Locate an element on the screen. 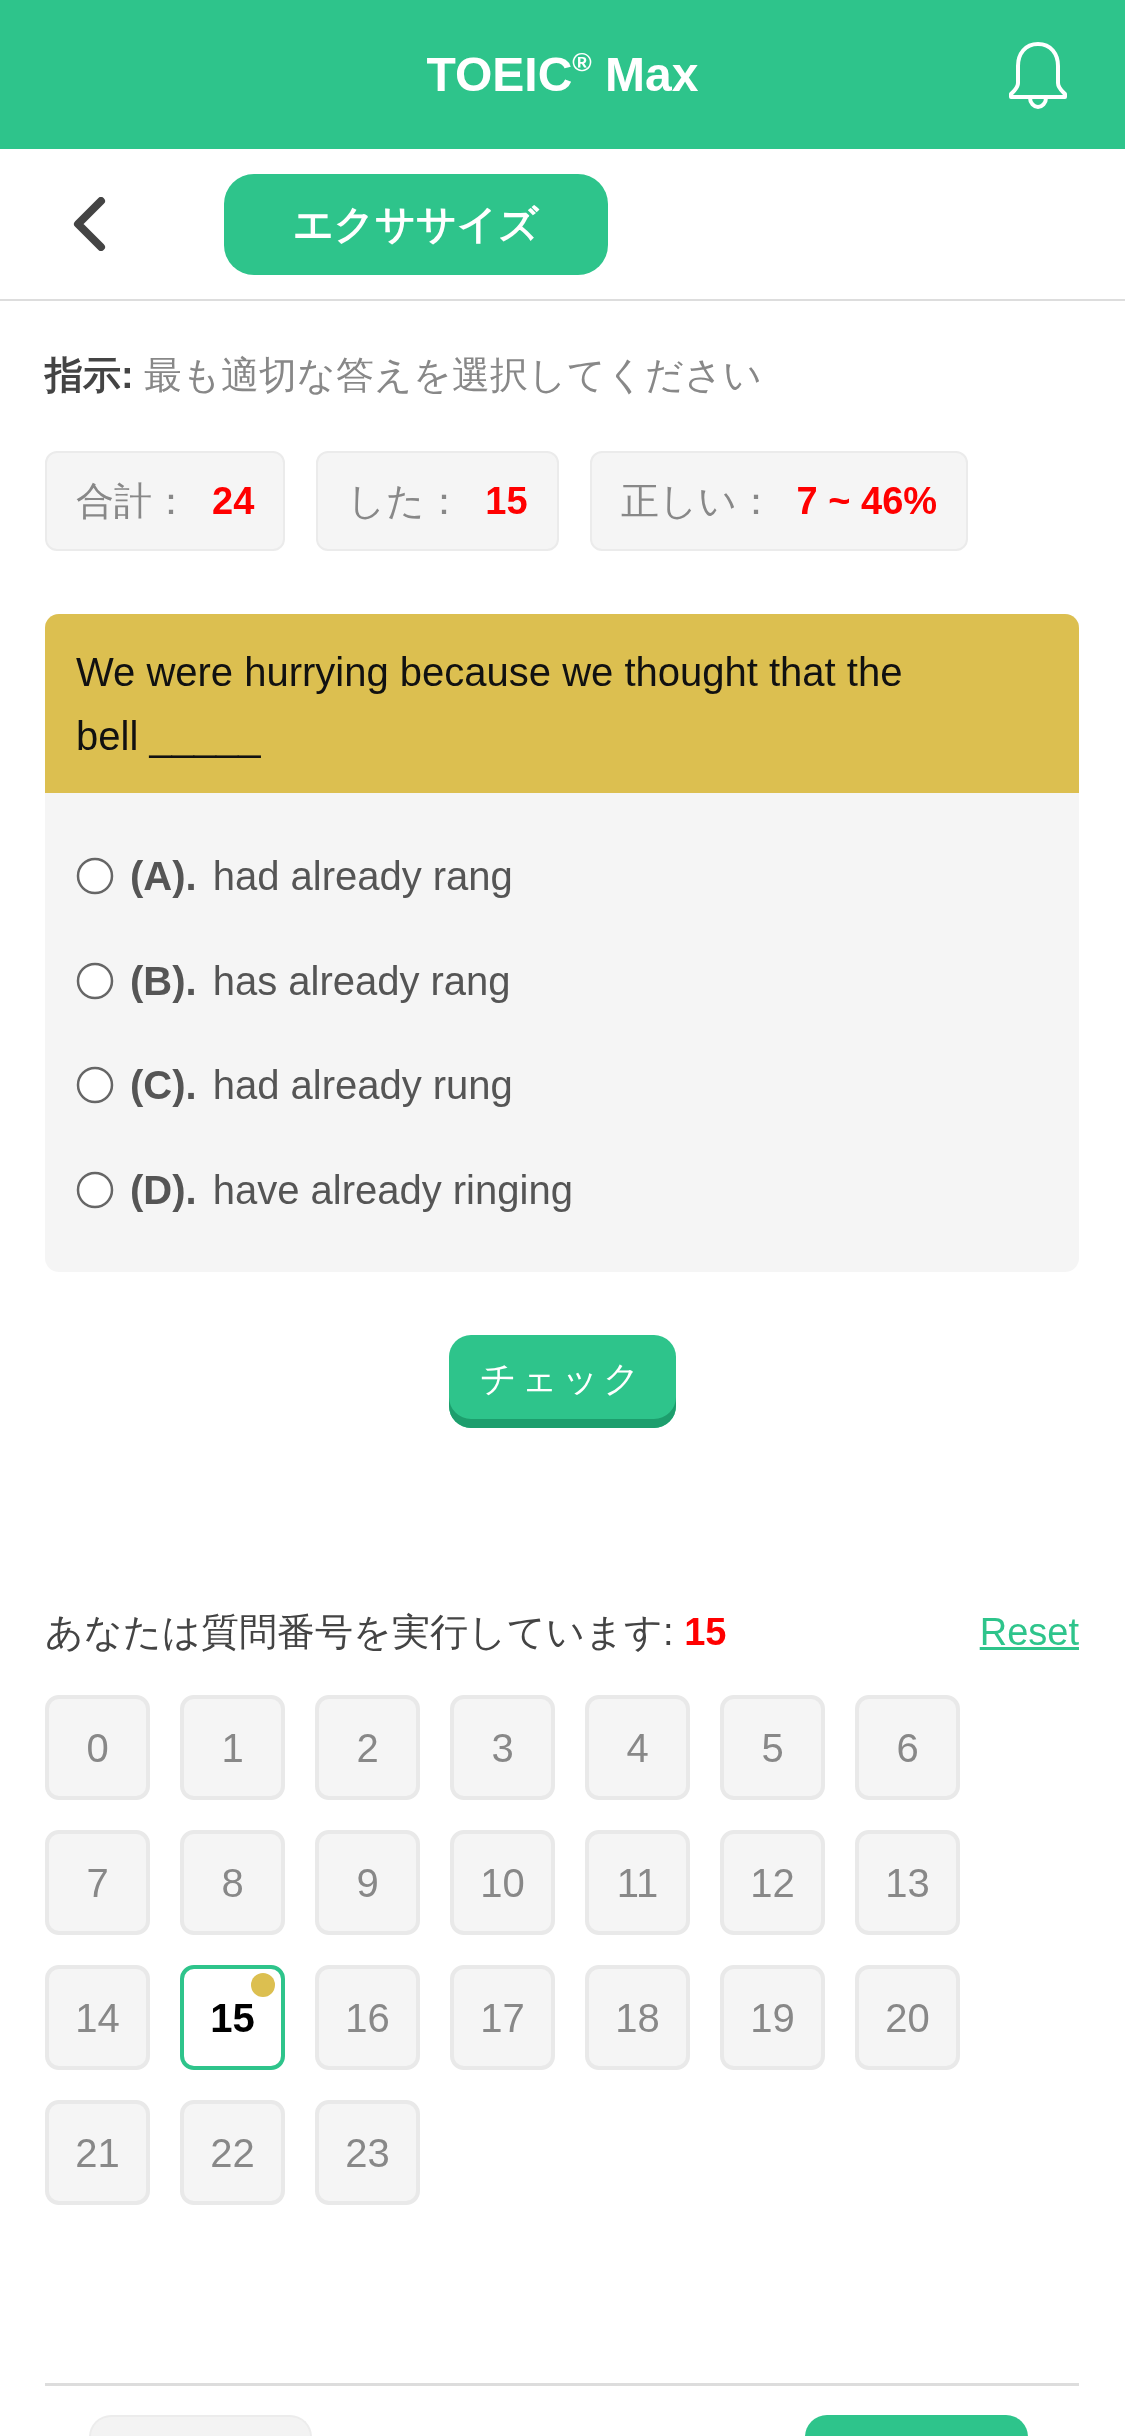 The image size is (1125, 2436). question-number-button: 22 is located at coordinates (232, 2152).